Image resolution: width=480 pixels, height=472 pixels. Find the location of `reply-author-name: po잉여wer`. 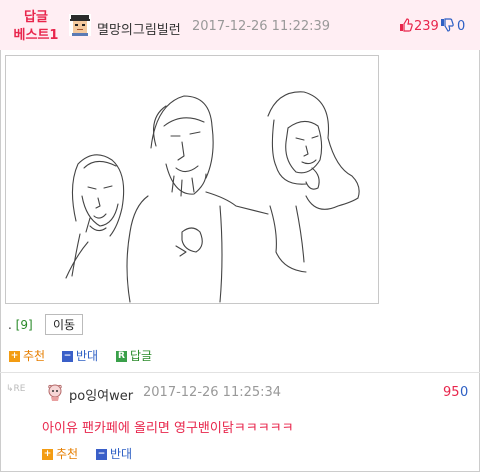

reply-author-name: po잉여wer is located at coordinates (101, 394).